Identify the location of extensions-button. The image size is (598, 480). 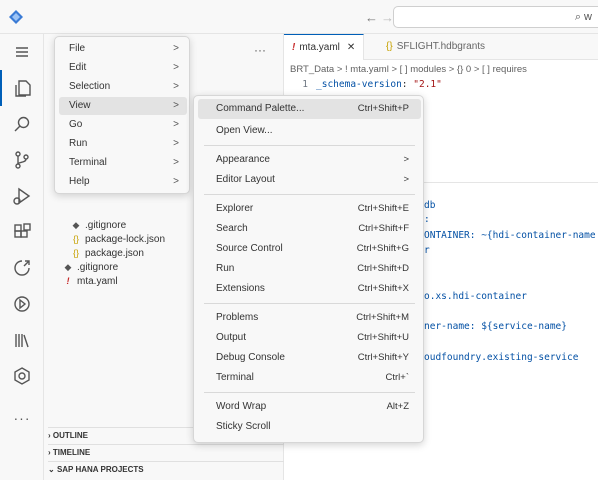
(22, 232).